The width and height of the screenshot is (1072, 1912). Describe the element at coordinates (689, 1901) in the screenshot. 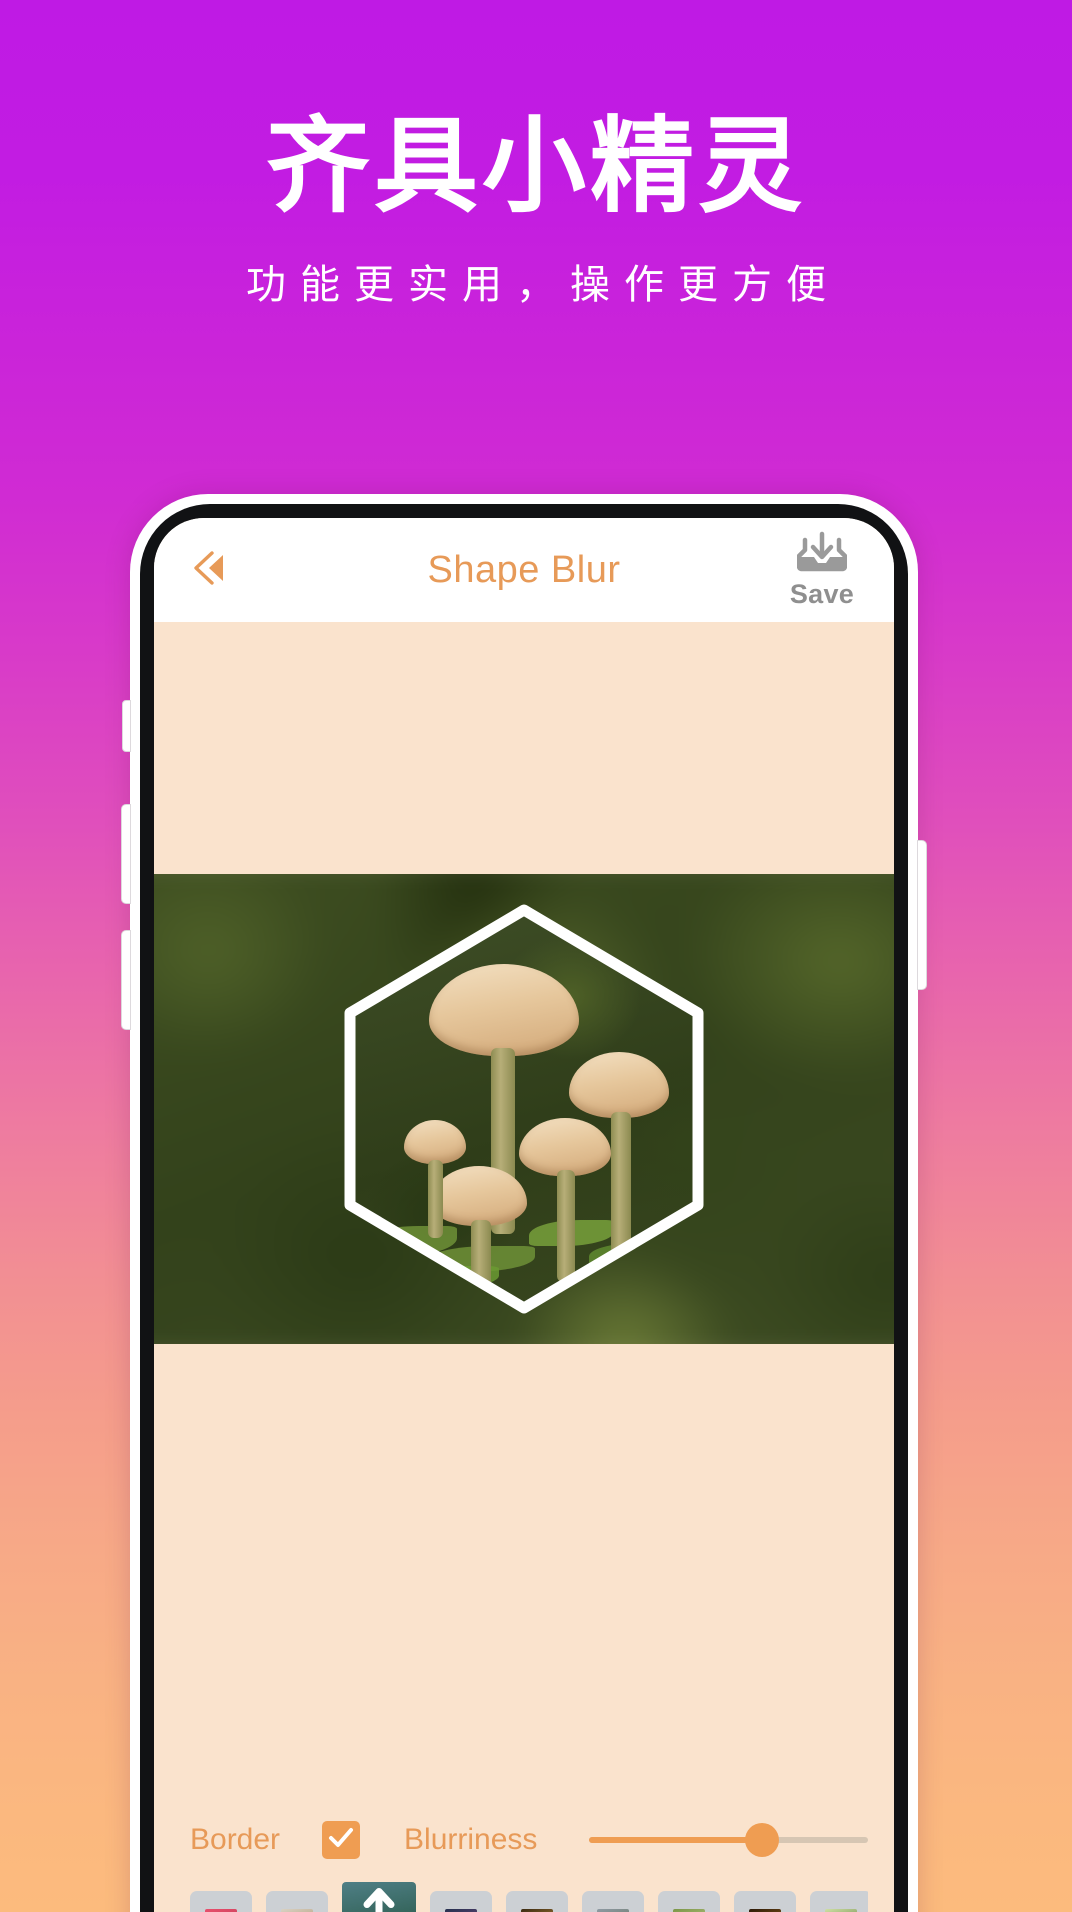

I see `thumbnail-shape-square` at that location.